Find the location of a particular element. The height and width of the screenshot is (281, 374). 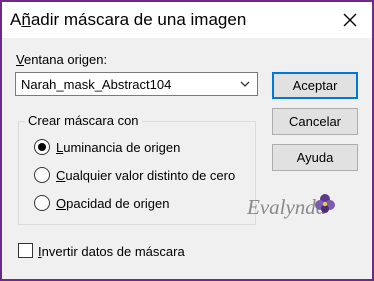

source-window-select: Narah_mask_Abstract104 is located at coordinates (136, 84).